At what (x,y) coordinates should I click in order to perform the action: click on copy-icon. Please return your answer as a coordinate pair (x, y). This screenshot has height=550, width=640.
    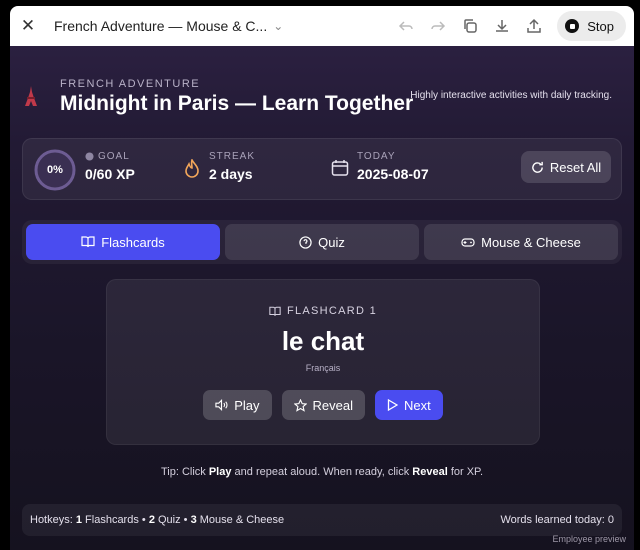
    Looking at the image, I should click on (470, 26).